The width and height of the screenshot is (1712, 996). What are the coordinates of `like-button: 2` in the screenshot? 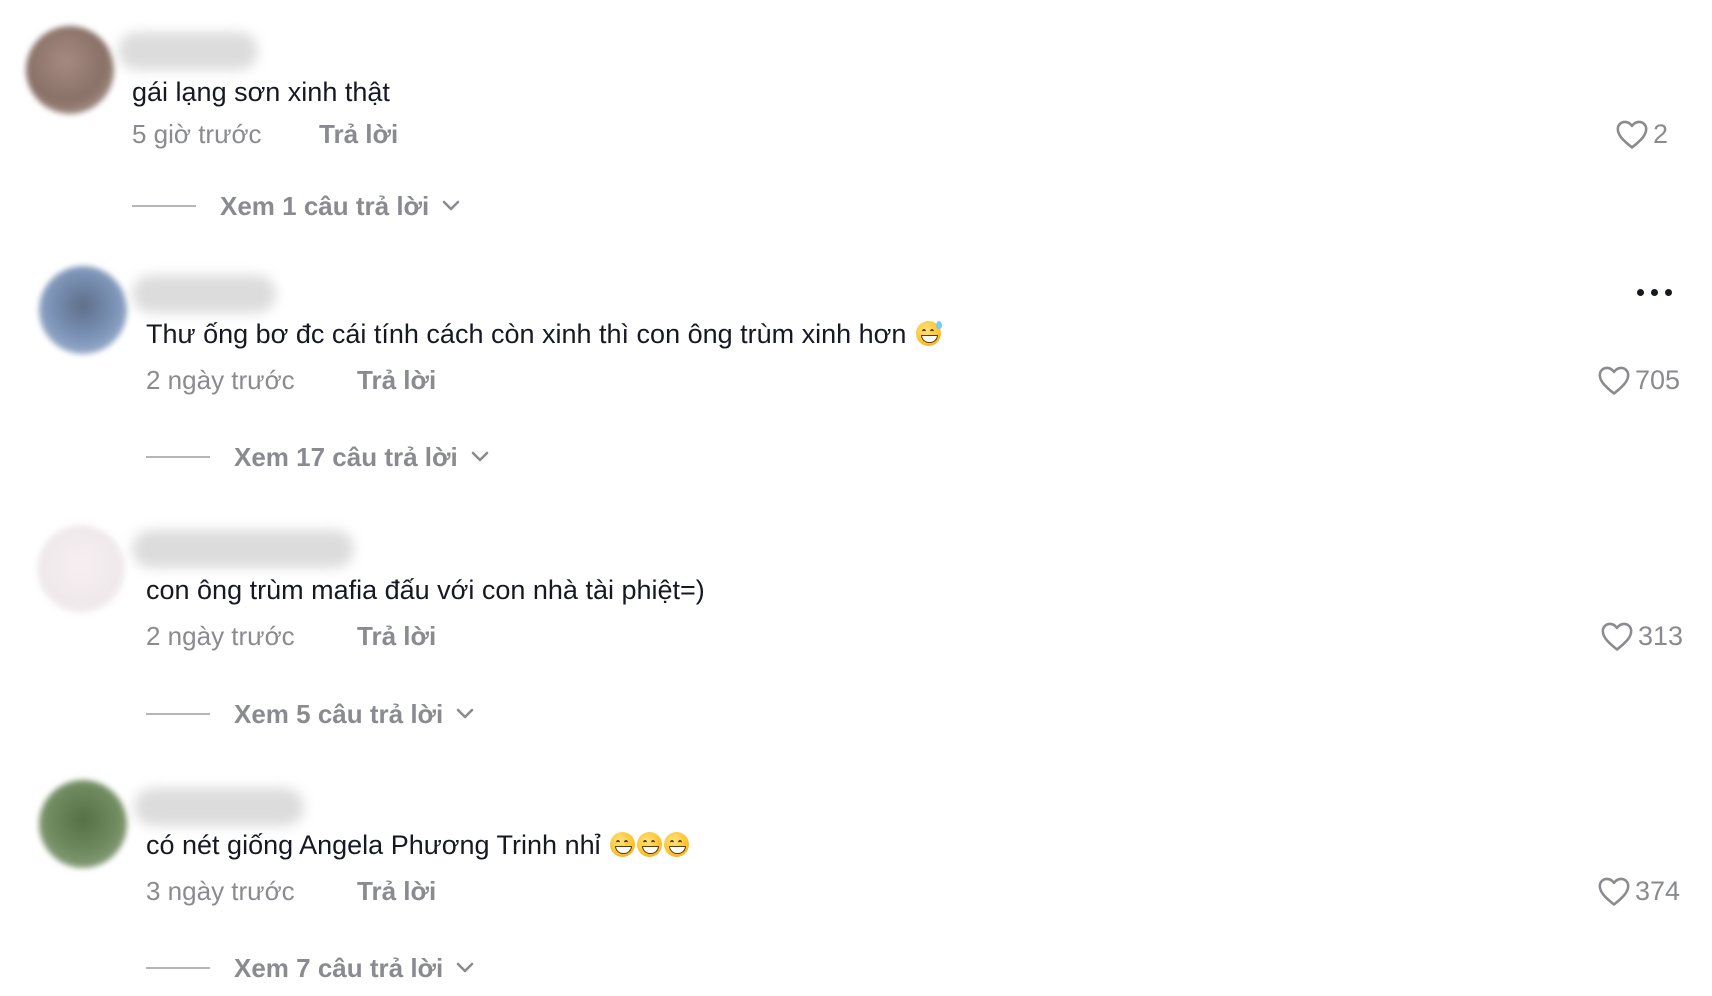 It's located at (1641, 134).